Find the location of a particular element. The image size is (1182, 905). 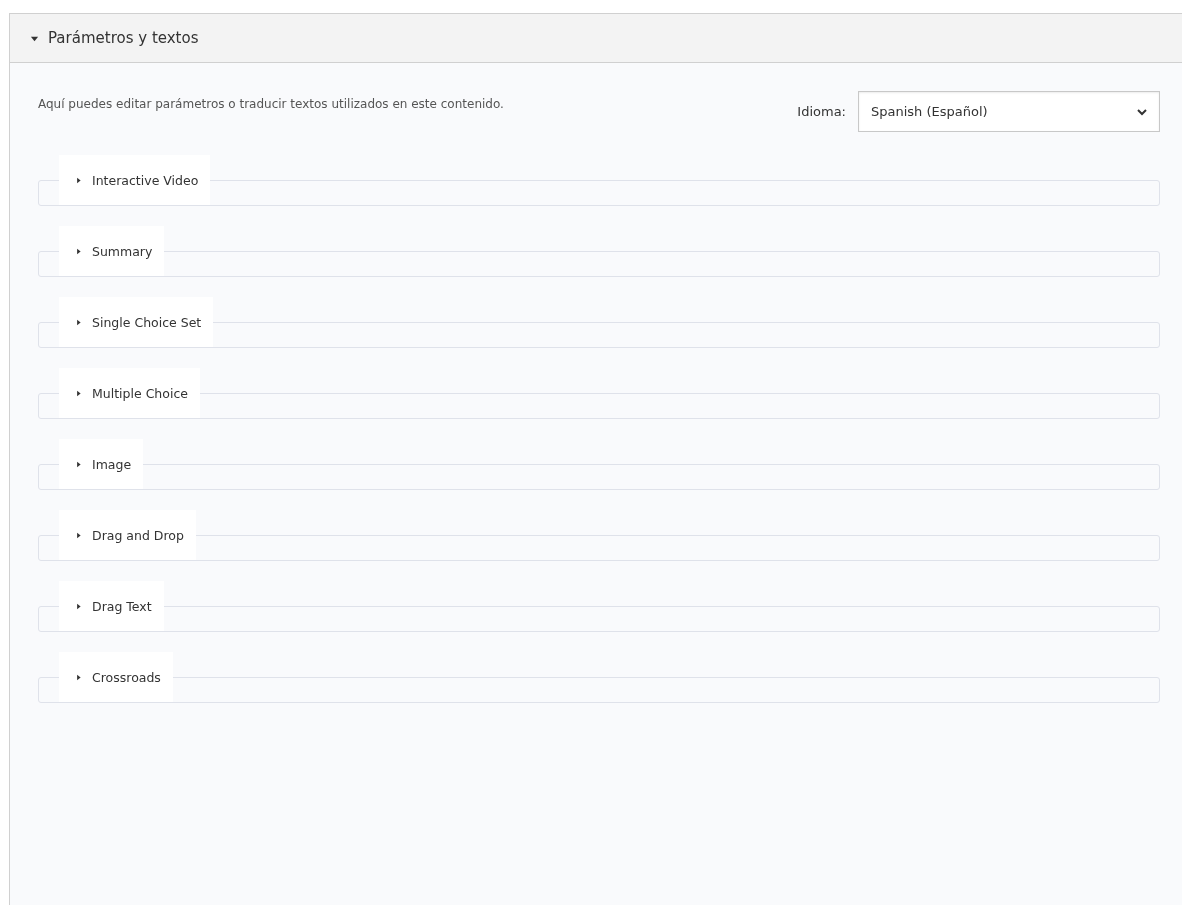

description-text: Aquí puedes editar parámetros o traducir textos utilizados en este contenido. is located at coordinates (271, 103).